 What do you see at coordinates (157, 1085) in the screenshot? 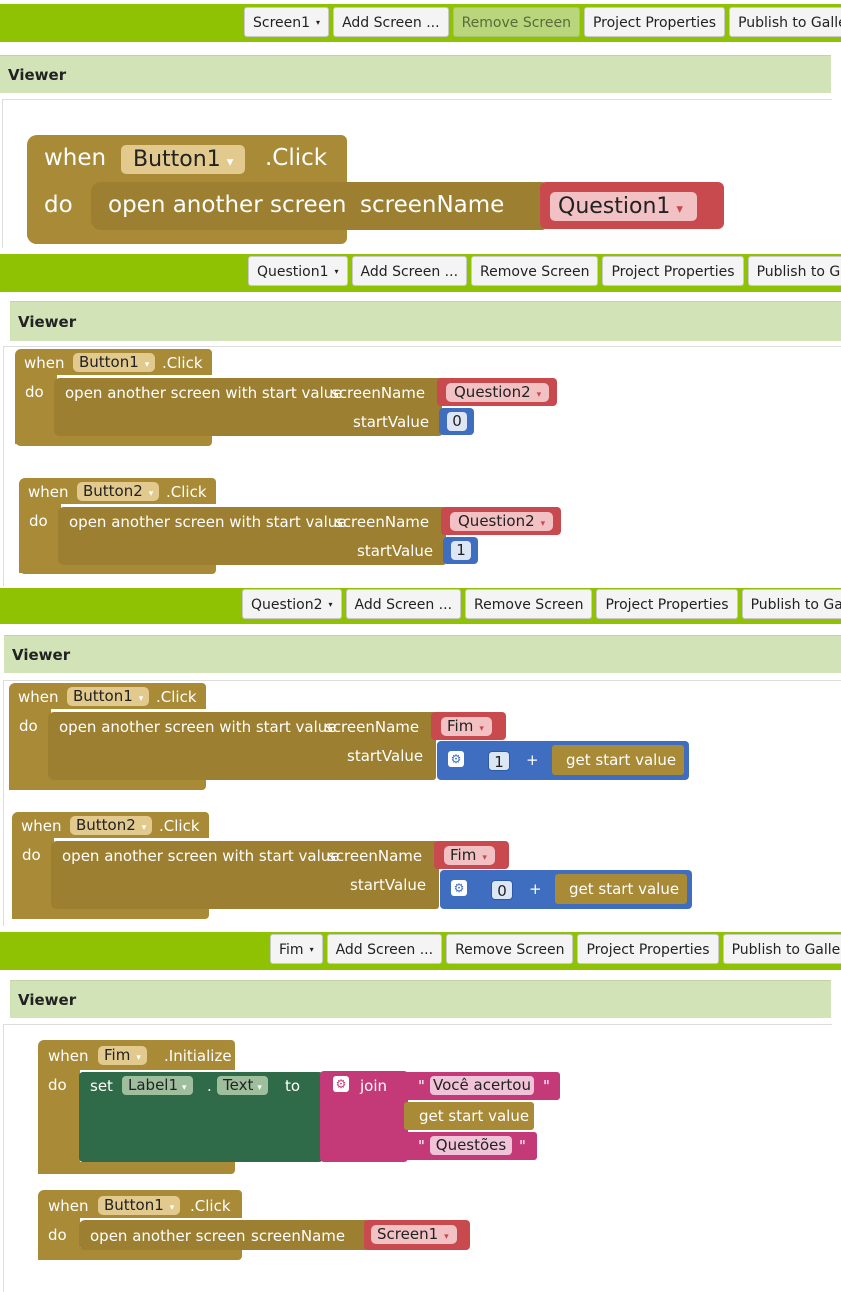
I see `component-dropdown: Label1 ▾` at bounding box center [157, 1085].